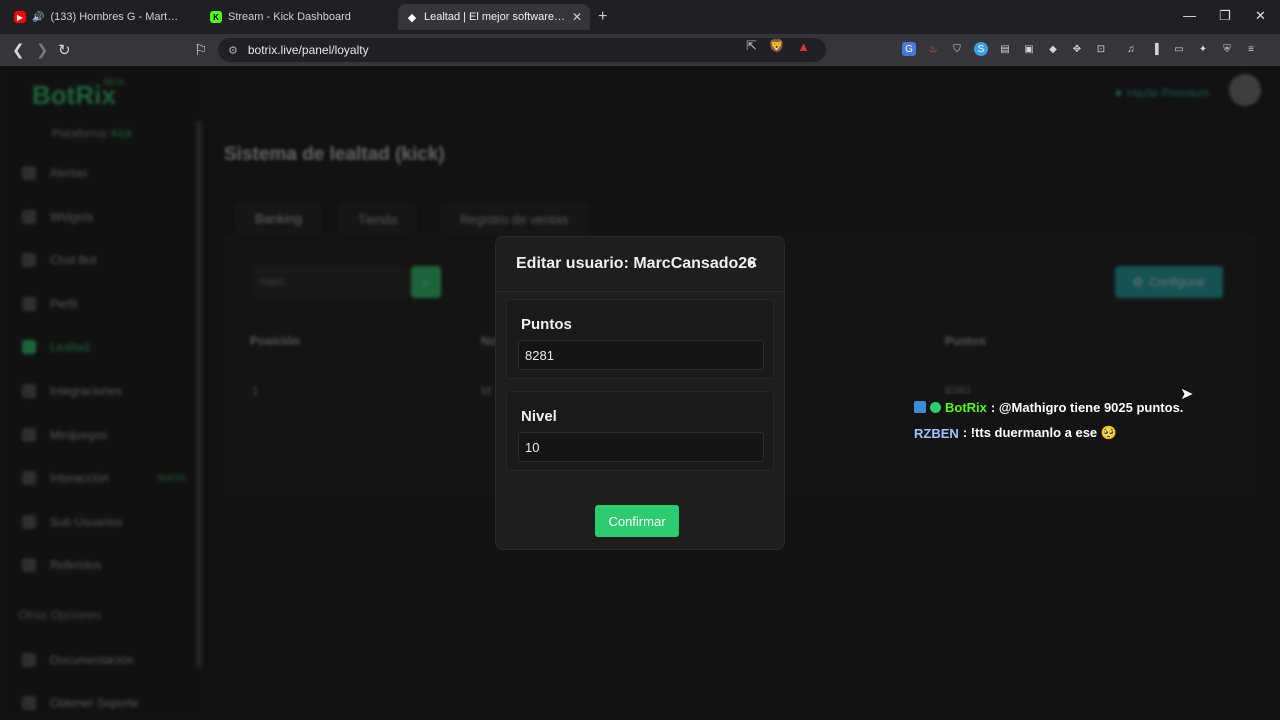 This screenshot has height=720, width=1280. What do you see at coordinates (777, 46) in the screenshot?
I see `brave-shields-icon: 🦁` at bounding box center [777, 46].